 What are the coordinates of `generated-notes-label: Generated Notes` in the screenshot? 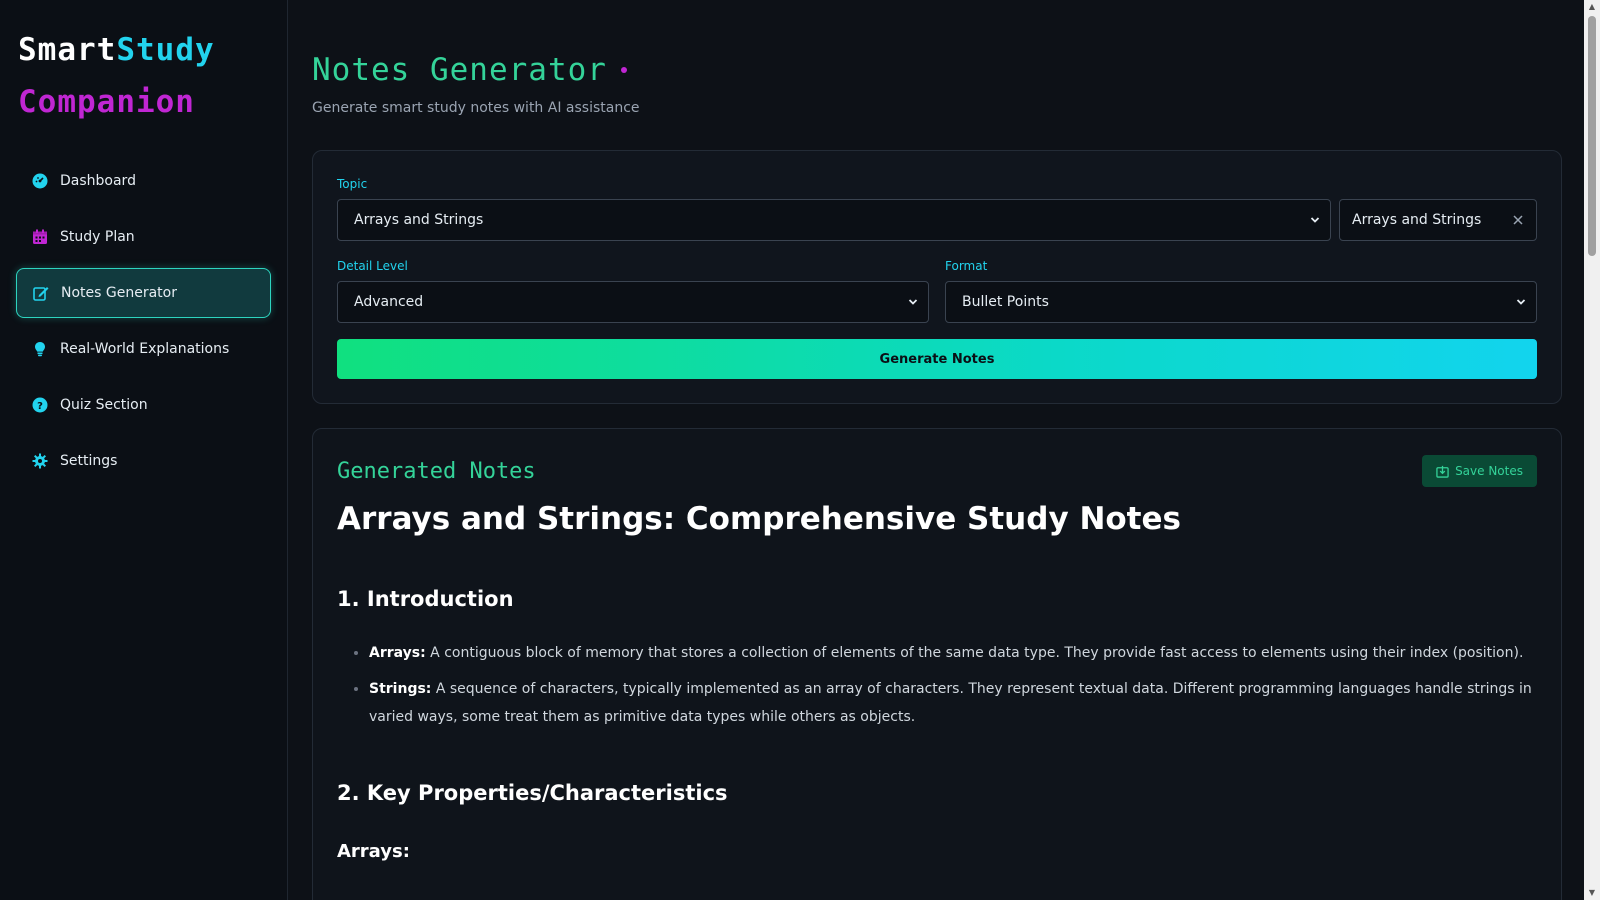 It's located at (436, 471).